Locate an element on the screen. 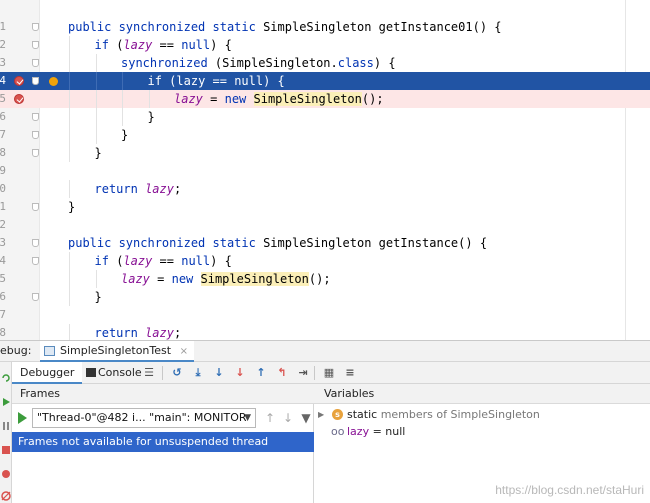 The height and width of the screenshot is (503, 650). line-number: 1 is located at coordinates (3, 26).